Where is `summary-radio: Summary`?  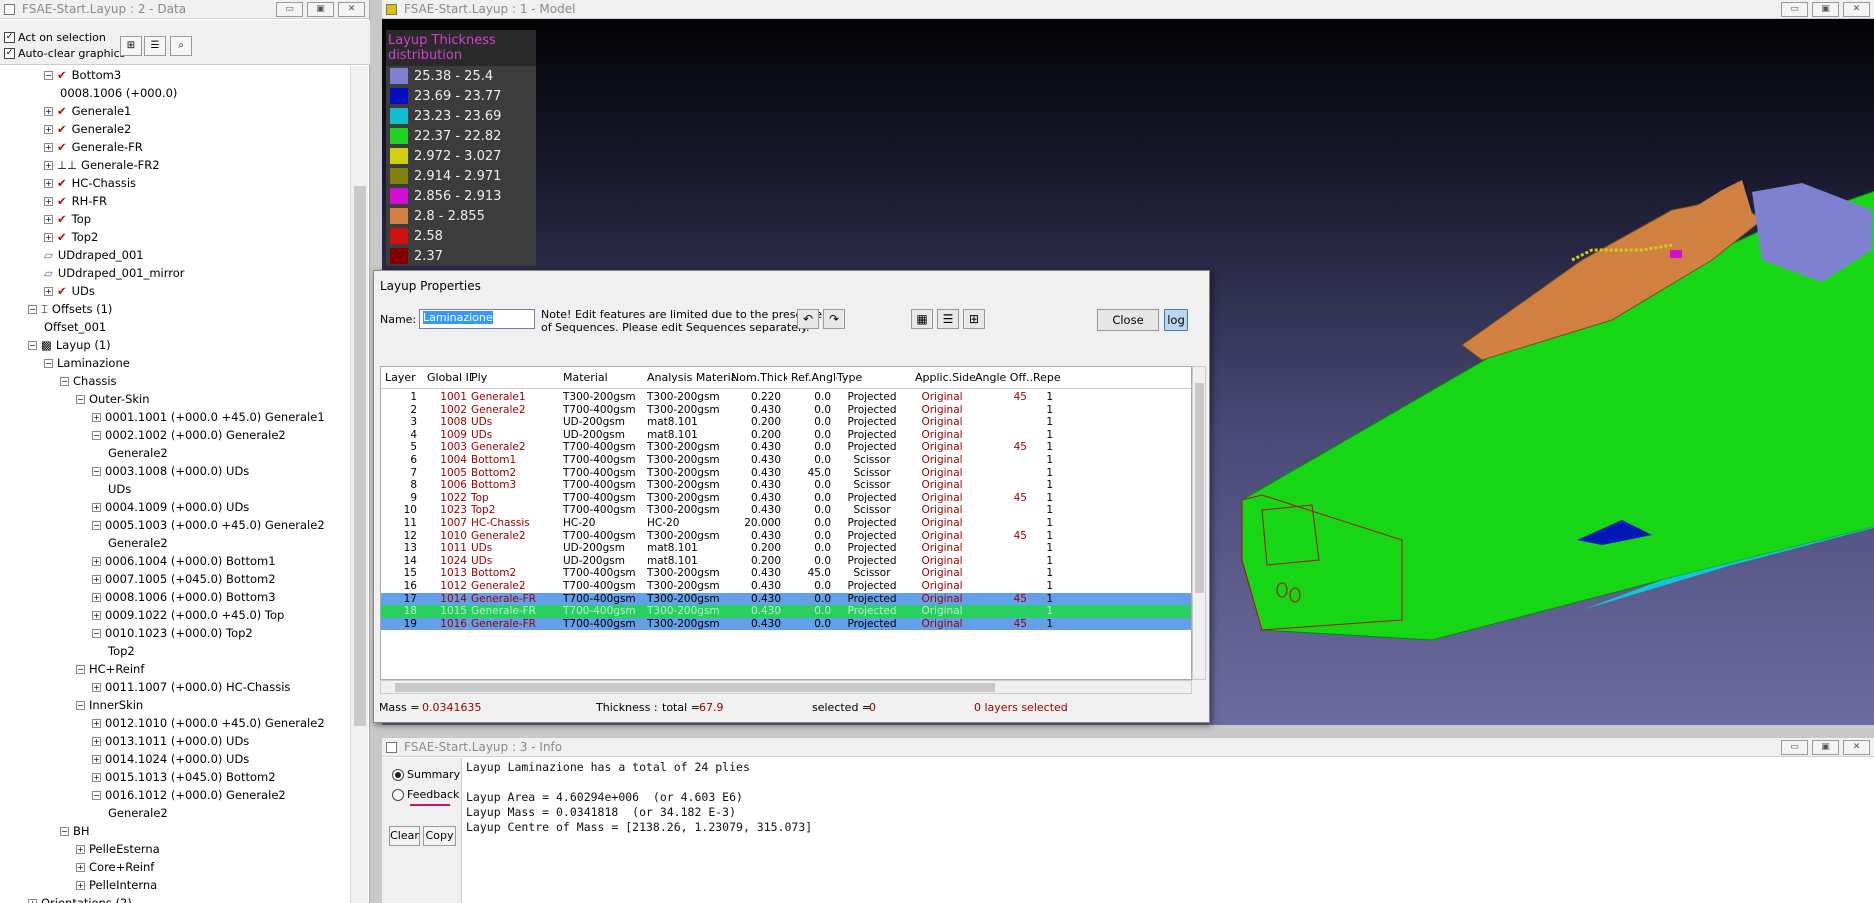 summary-radio: Summary is located at coordinates (426, 774).